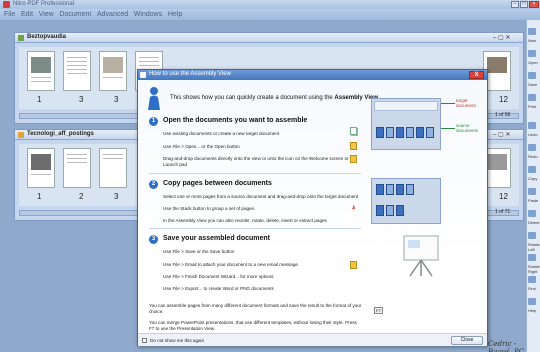  What do you see at coordinates (534, 247) in the screenshot?
I see `right-label: Rotate Left` at bounding box center [534, 247].